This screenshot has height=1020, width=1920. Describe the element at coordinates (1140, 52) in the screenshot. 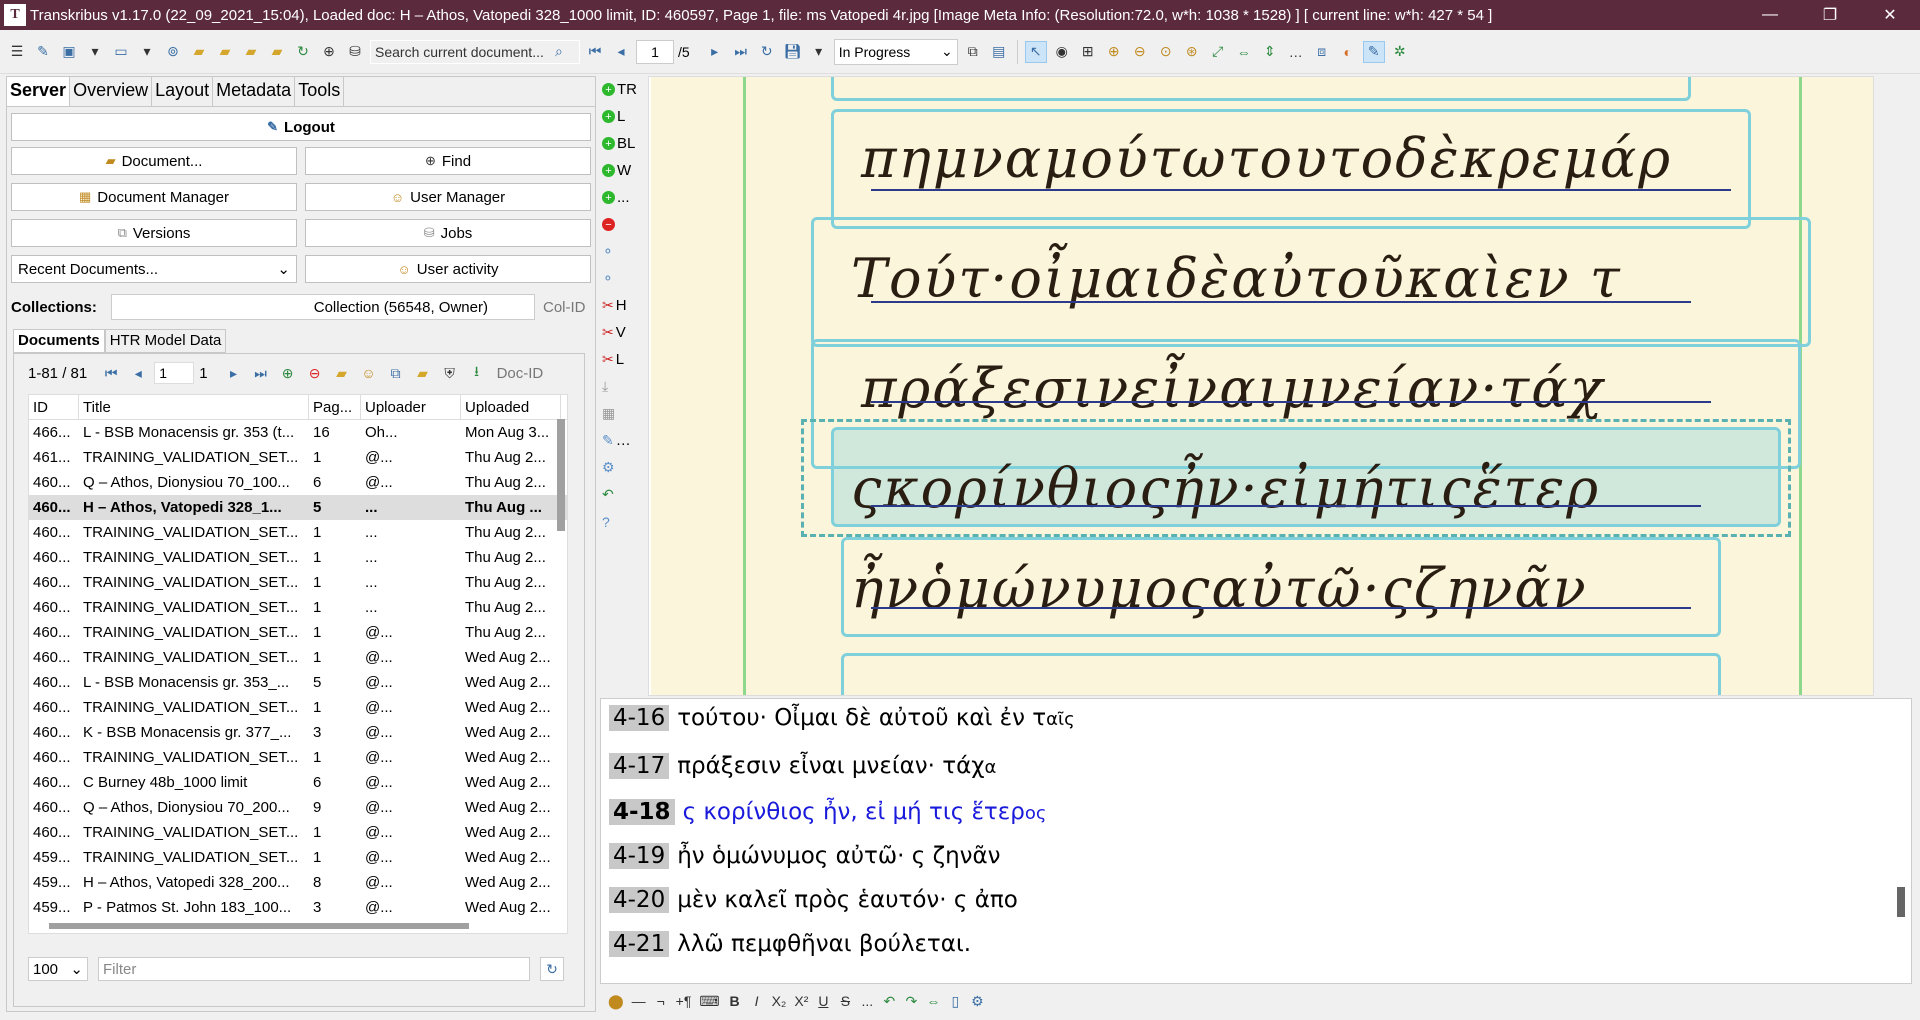

I see `zoom-out-icon: ⊖` at that location.